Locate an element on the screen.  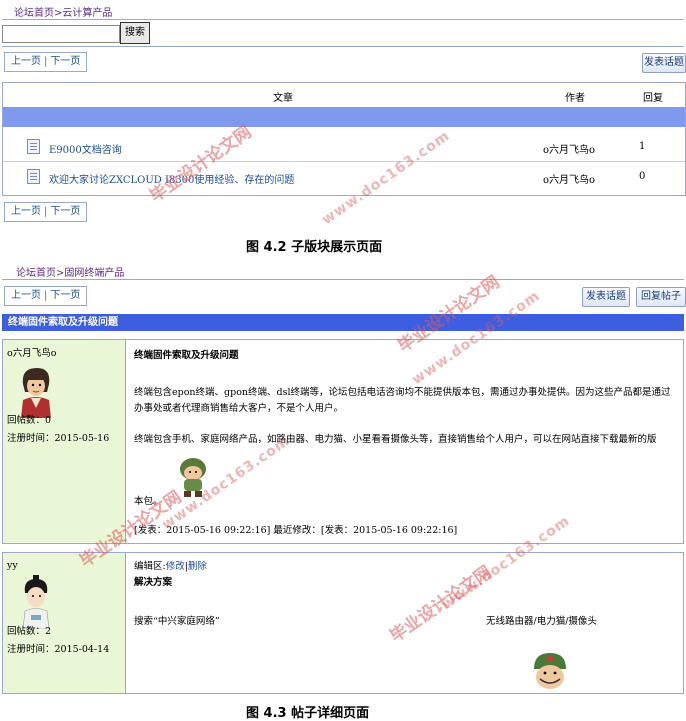
reply-button: 回复帖子 is located at coordinates (661, 297).